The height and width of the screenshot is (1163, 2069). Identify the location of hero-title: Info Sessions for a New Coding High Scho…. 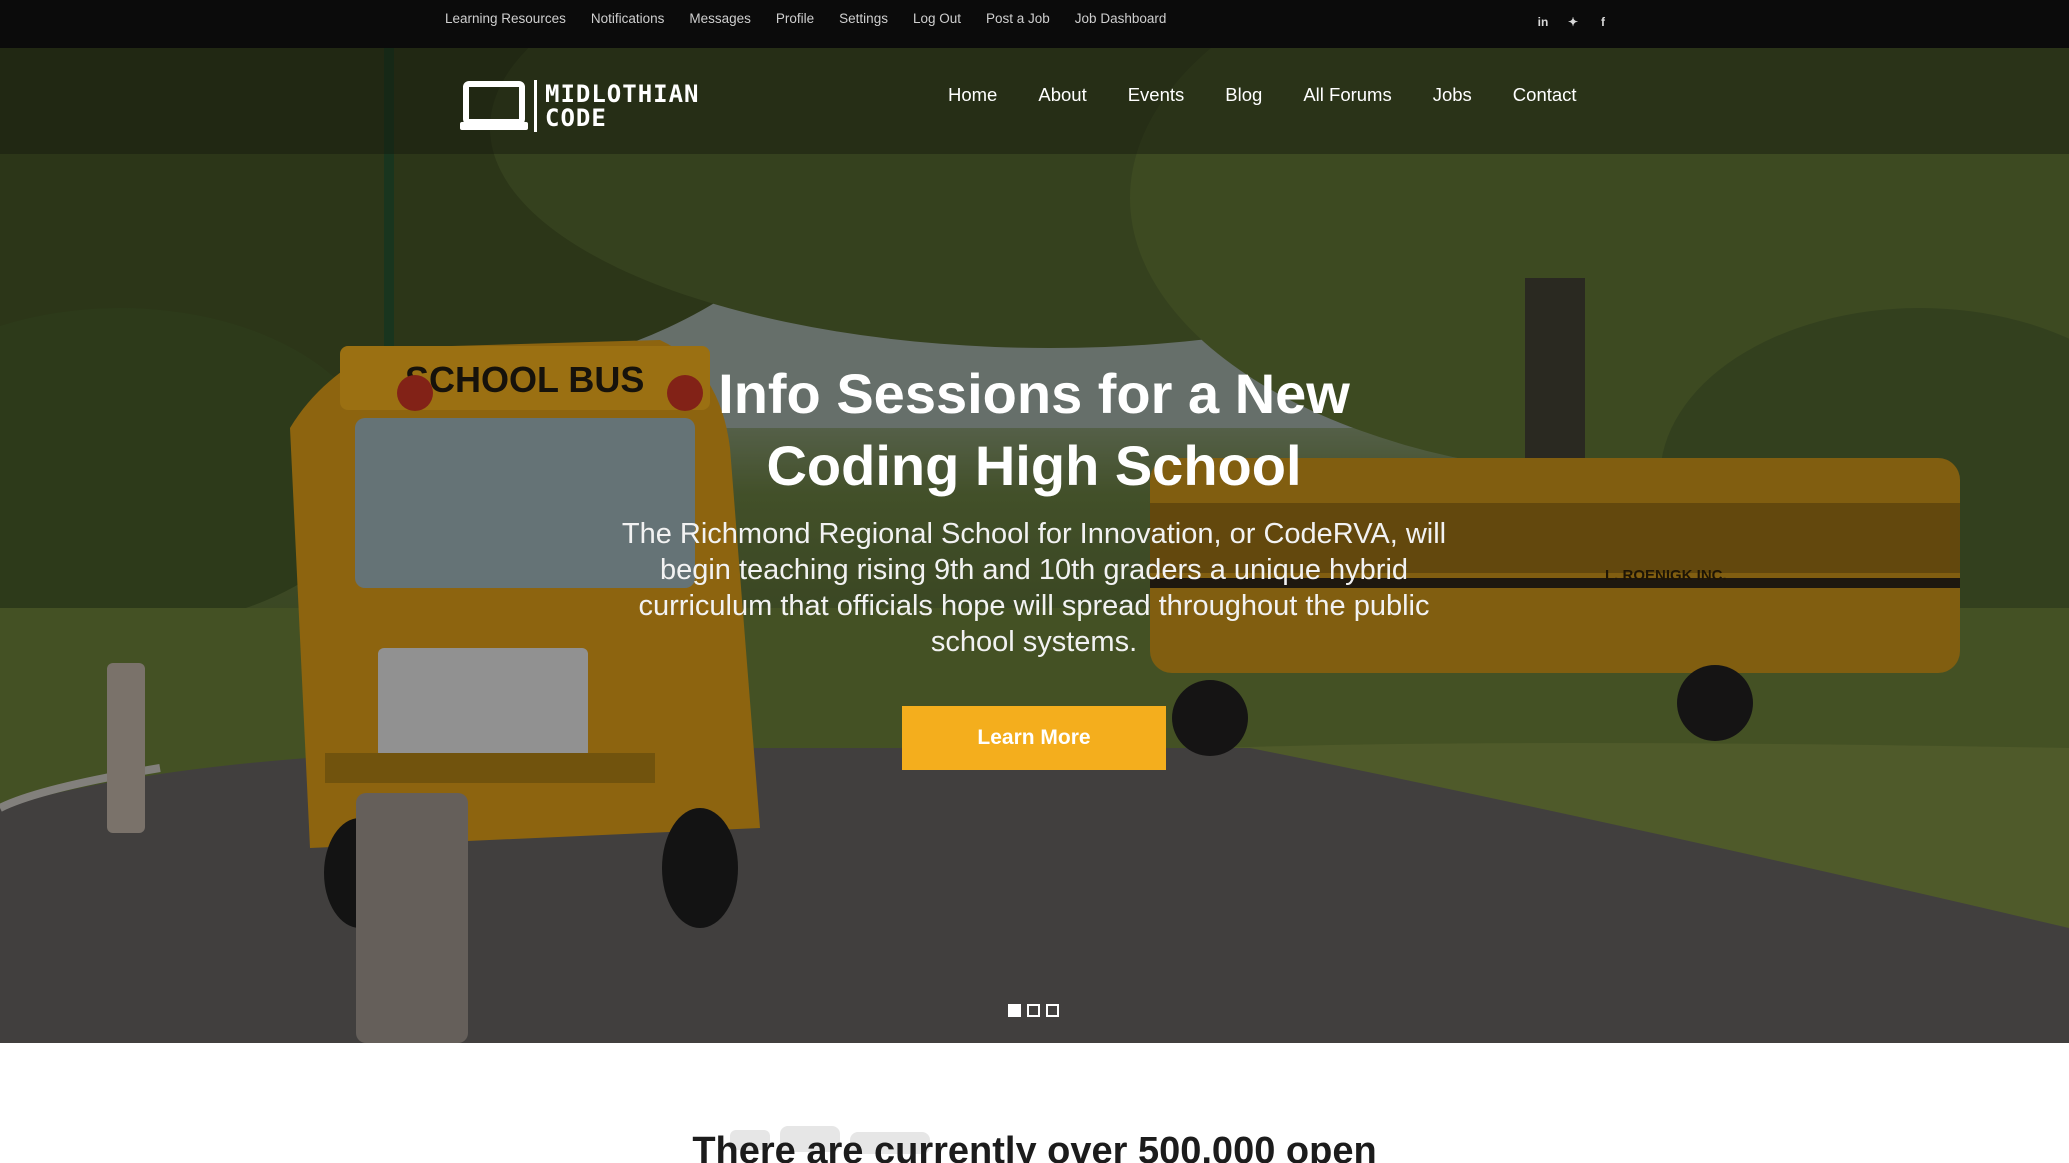
(1034, 430).